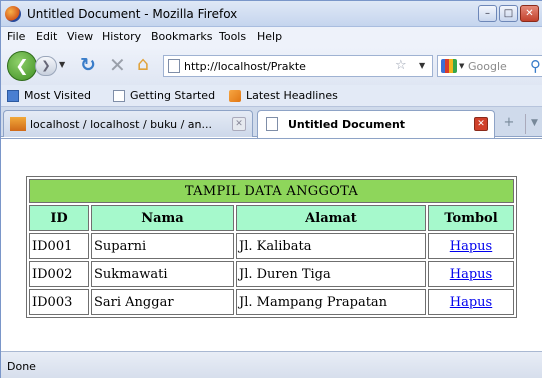 The width and height of the screenshot is (542, 378). Describe the element at coordinates (173, 95) in the screenshot. I see `bookmark-label: Getting Started` at that location.